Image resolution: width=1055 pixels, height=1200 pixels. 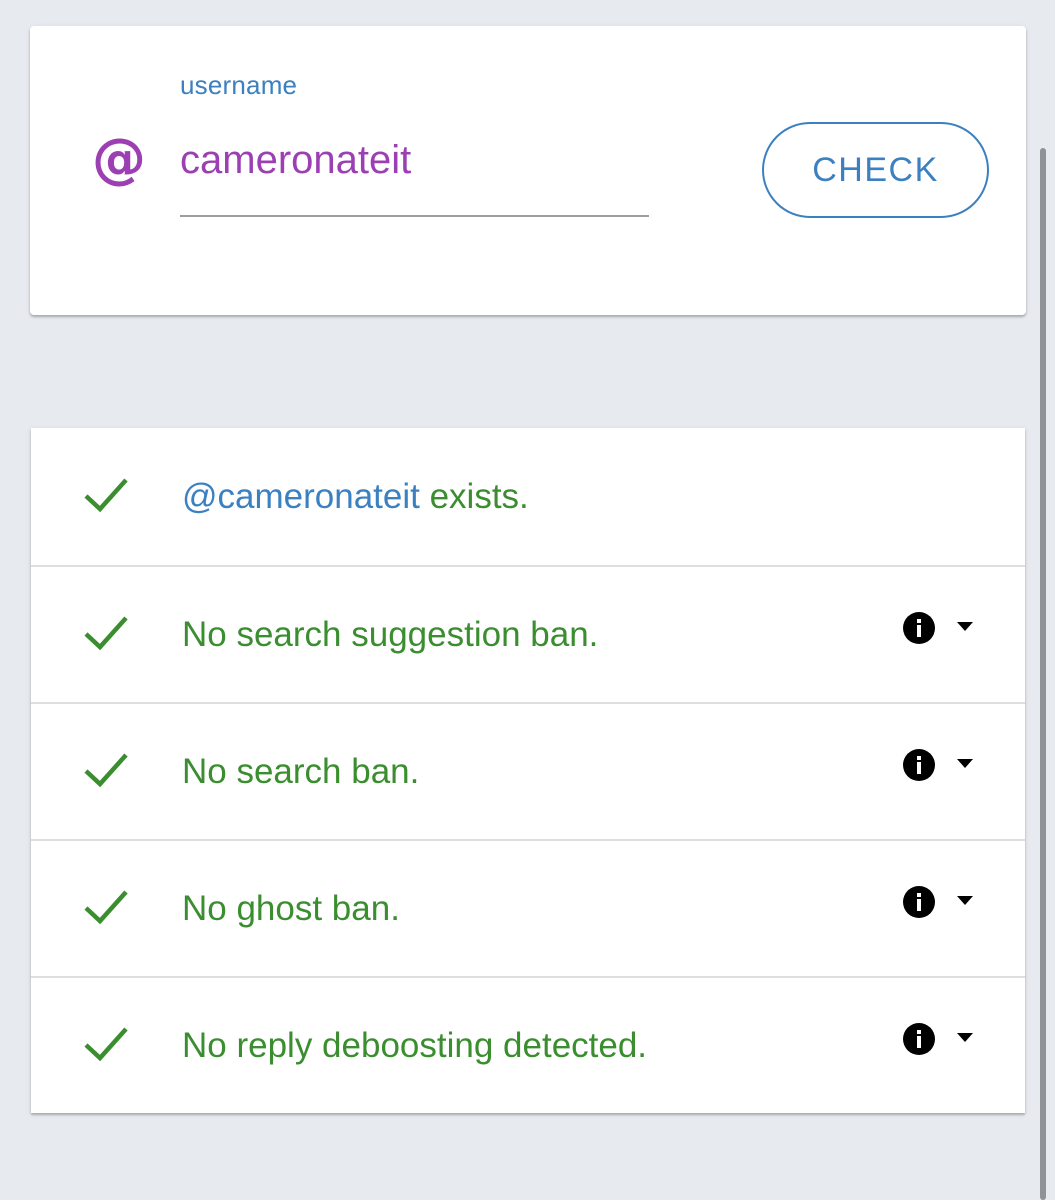 What do you see at coordinates (239, 85) in the screenshot?
I see `username-field-label: username` at bounding box center [239, 85].